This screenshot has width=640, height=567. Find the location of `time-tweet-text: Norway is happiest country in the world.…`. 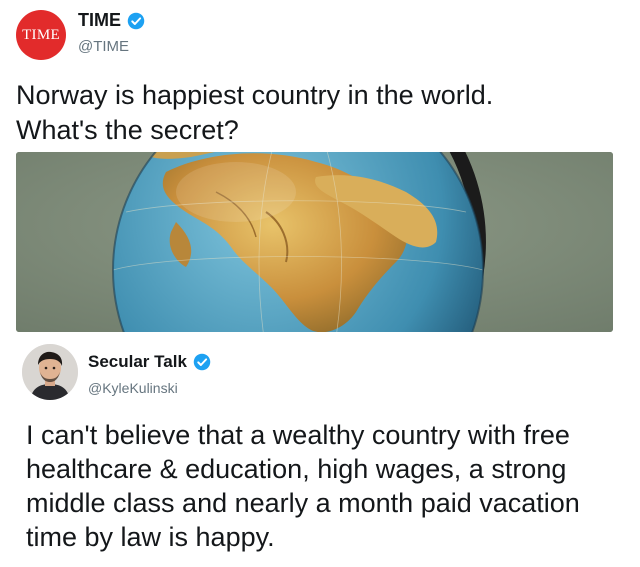

time-tweet-text: Norway is happiest country in the world.… is located at coordinates (316, 113).